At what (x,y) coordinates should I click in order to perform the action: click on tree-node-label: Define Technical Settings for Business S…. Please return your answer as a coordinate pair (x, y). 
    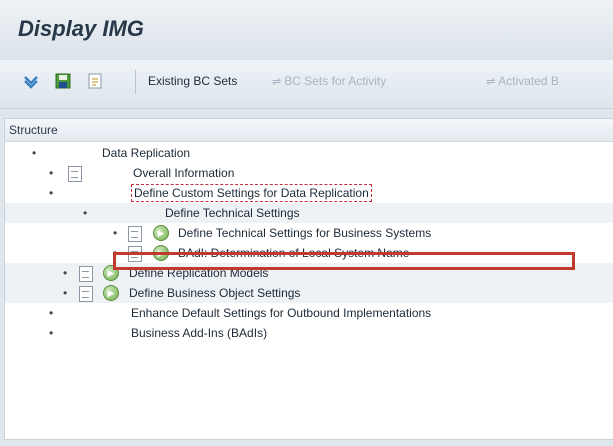
    Looking at the image, I should click on (304, 233).